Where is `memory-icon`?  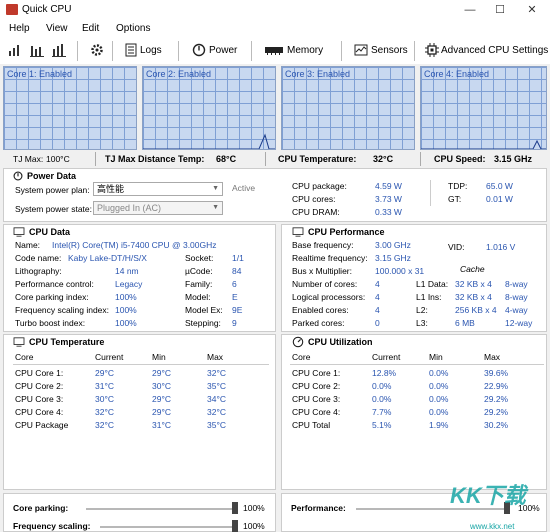 memory-icon is located at coordinates (274, 50).